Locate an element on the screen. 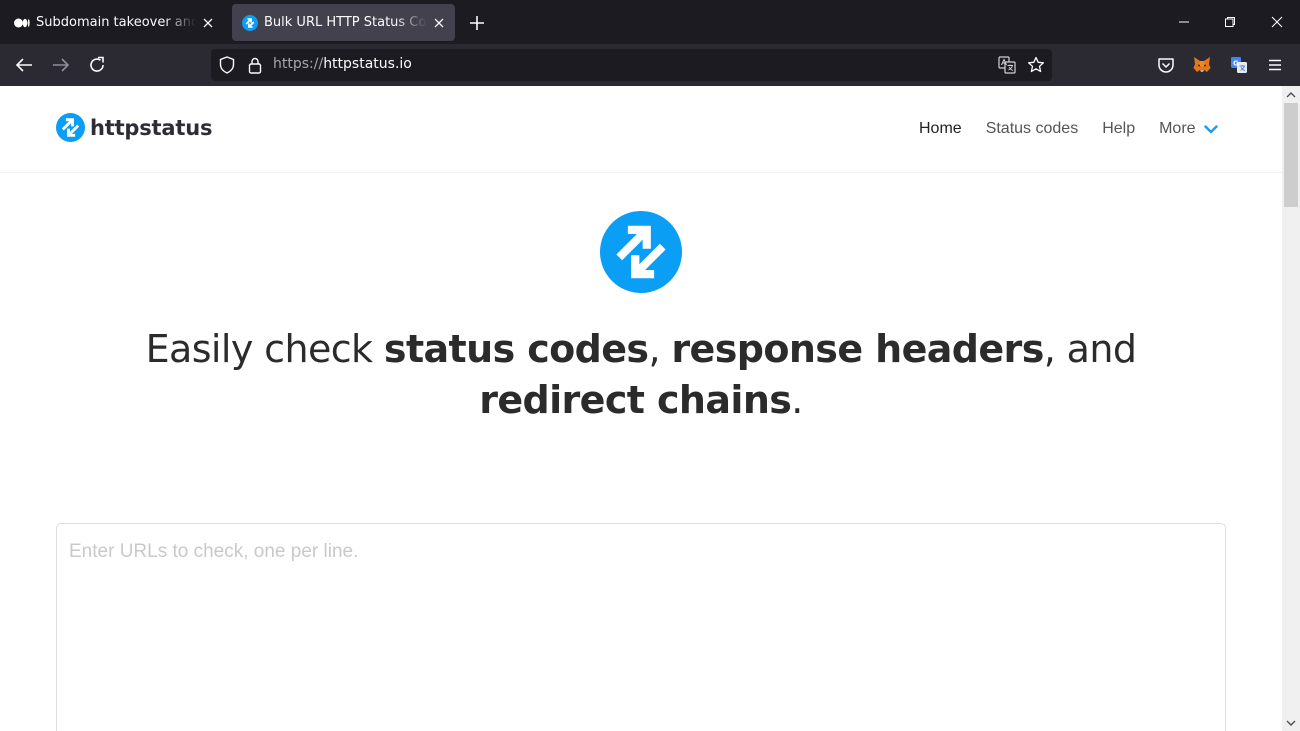 This screenshot has width=1300, height=731. nav-more: More is located at coordinates (1188, 129).